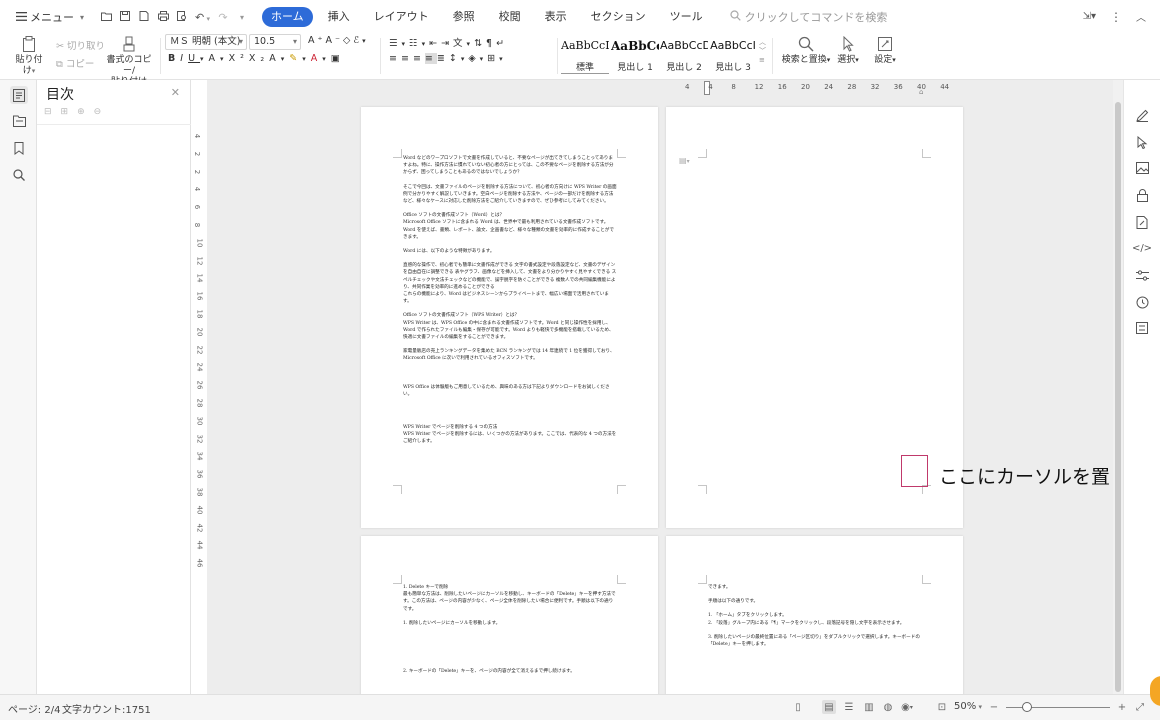 The image size is (1160, 720). What do you see at coordinates (942, 707) in the screenshot?
I see `fit-page-icon: ⊡` at bounding box center [942, 707].